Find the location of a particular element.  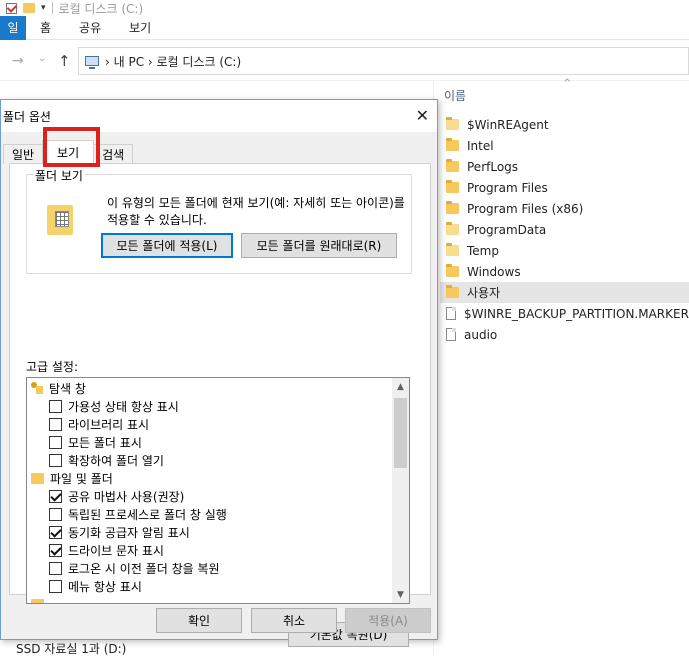

ribbon-tab-view: 보기 is located at coordinates (140, 27).